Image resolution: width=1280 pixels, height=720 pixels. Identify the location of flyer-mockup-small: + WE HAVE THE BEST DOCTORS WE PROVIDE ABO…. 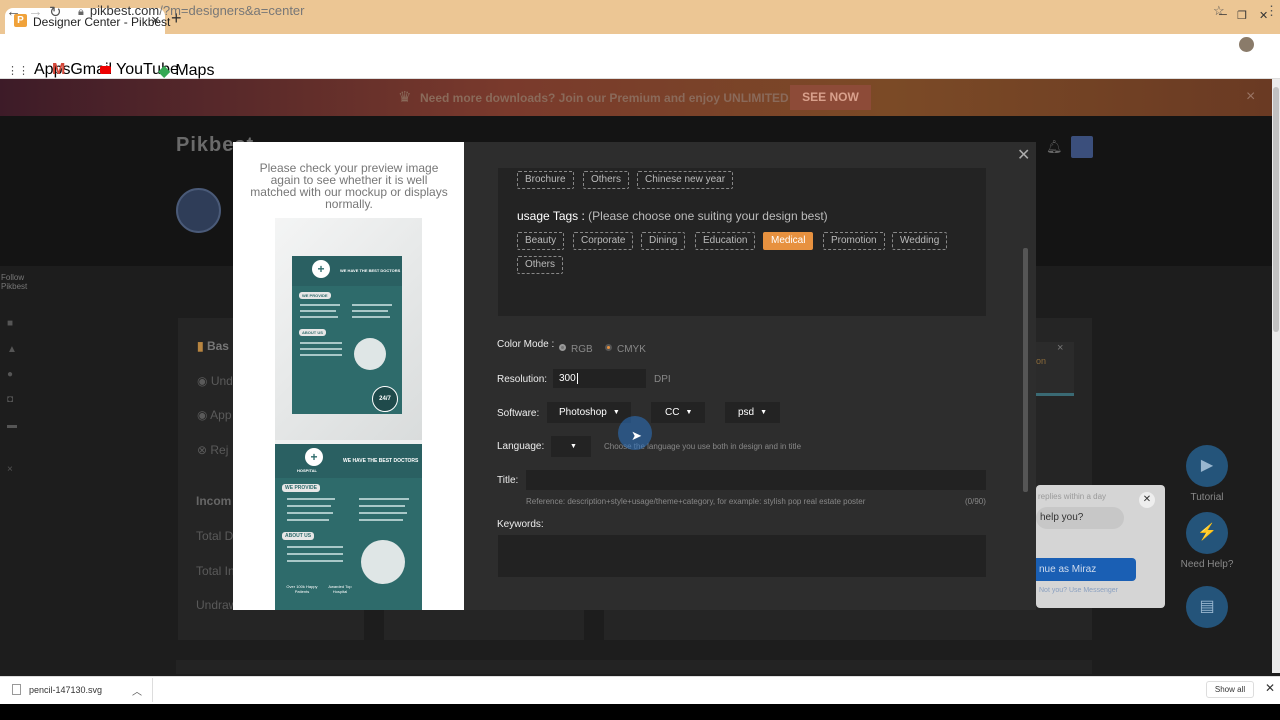
(347, 335).